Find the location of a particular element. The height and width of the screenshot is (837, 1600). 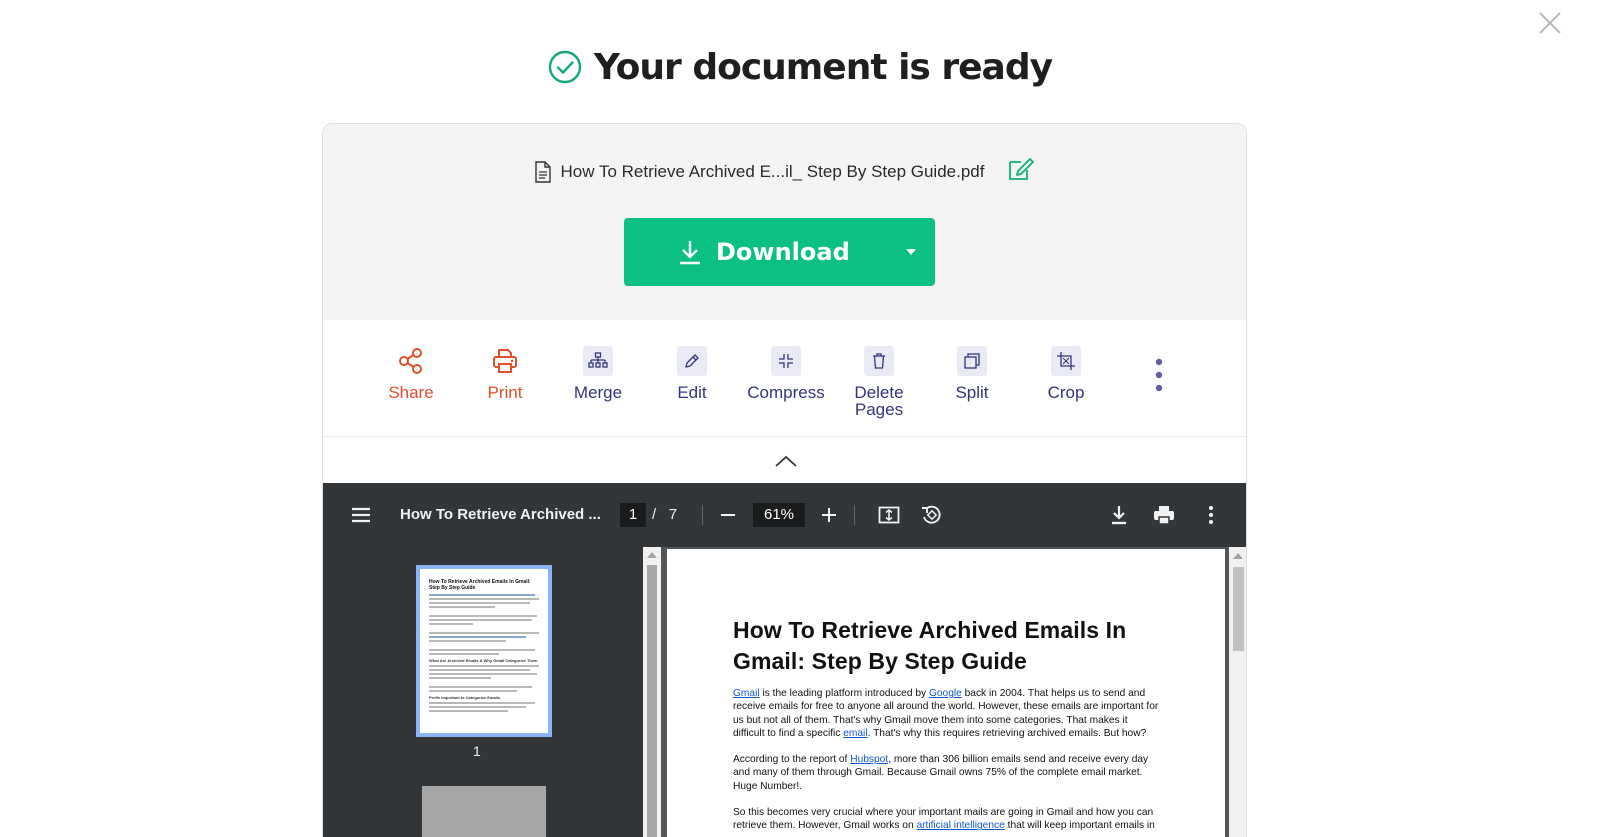

print-label: Print is located at coordinates (505, 392).